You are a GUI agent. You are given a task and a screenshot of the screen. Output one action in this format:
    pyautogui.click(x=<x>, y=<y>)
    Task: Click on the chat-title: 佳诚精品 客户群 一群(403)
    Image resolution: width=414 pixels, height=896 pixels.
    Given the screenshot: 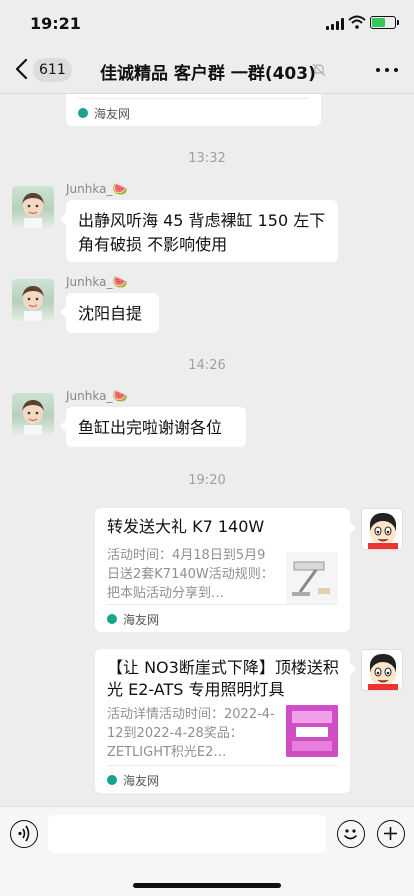 What is the action you would take?
    pyautogui.click(x=208, y=74)
    